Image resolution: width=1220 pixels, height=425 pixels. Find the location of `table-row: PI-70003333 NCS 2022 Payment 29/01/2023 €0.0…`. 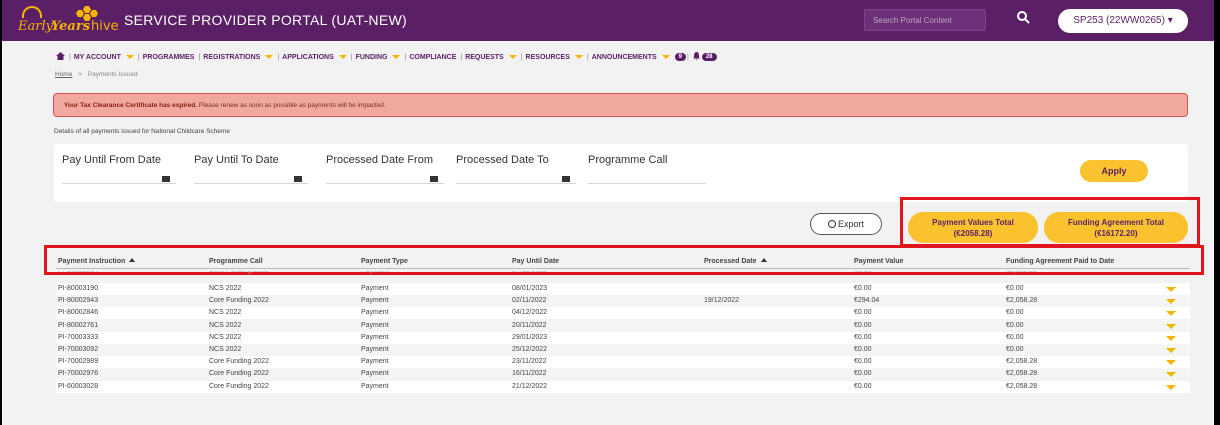

table-row: PI-70003333 NCS 2022 Payment 29/01/2023 €0.0… is located at coordinates (623, 337).